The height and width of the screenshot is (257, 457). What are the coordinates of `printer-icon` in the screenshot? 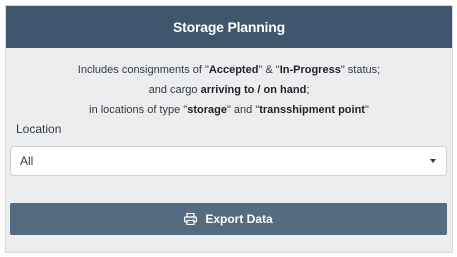 It's located at (191, 219).